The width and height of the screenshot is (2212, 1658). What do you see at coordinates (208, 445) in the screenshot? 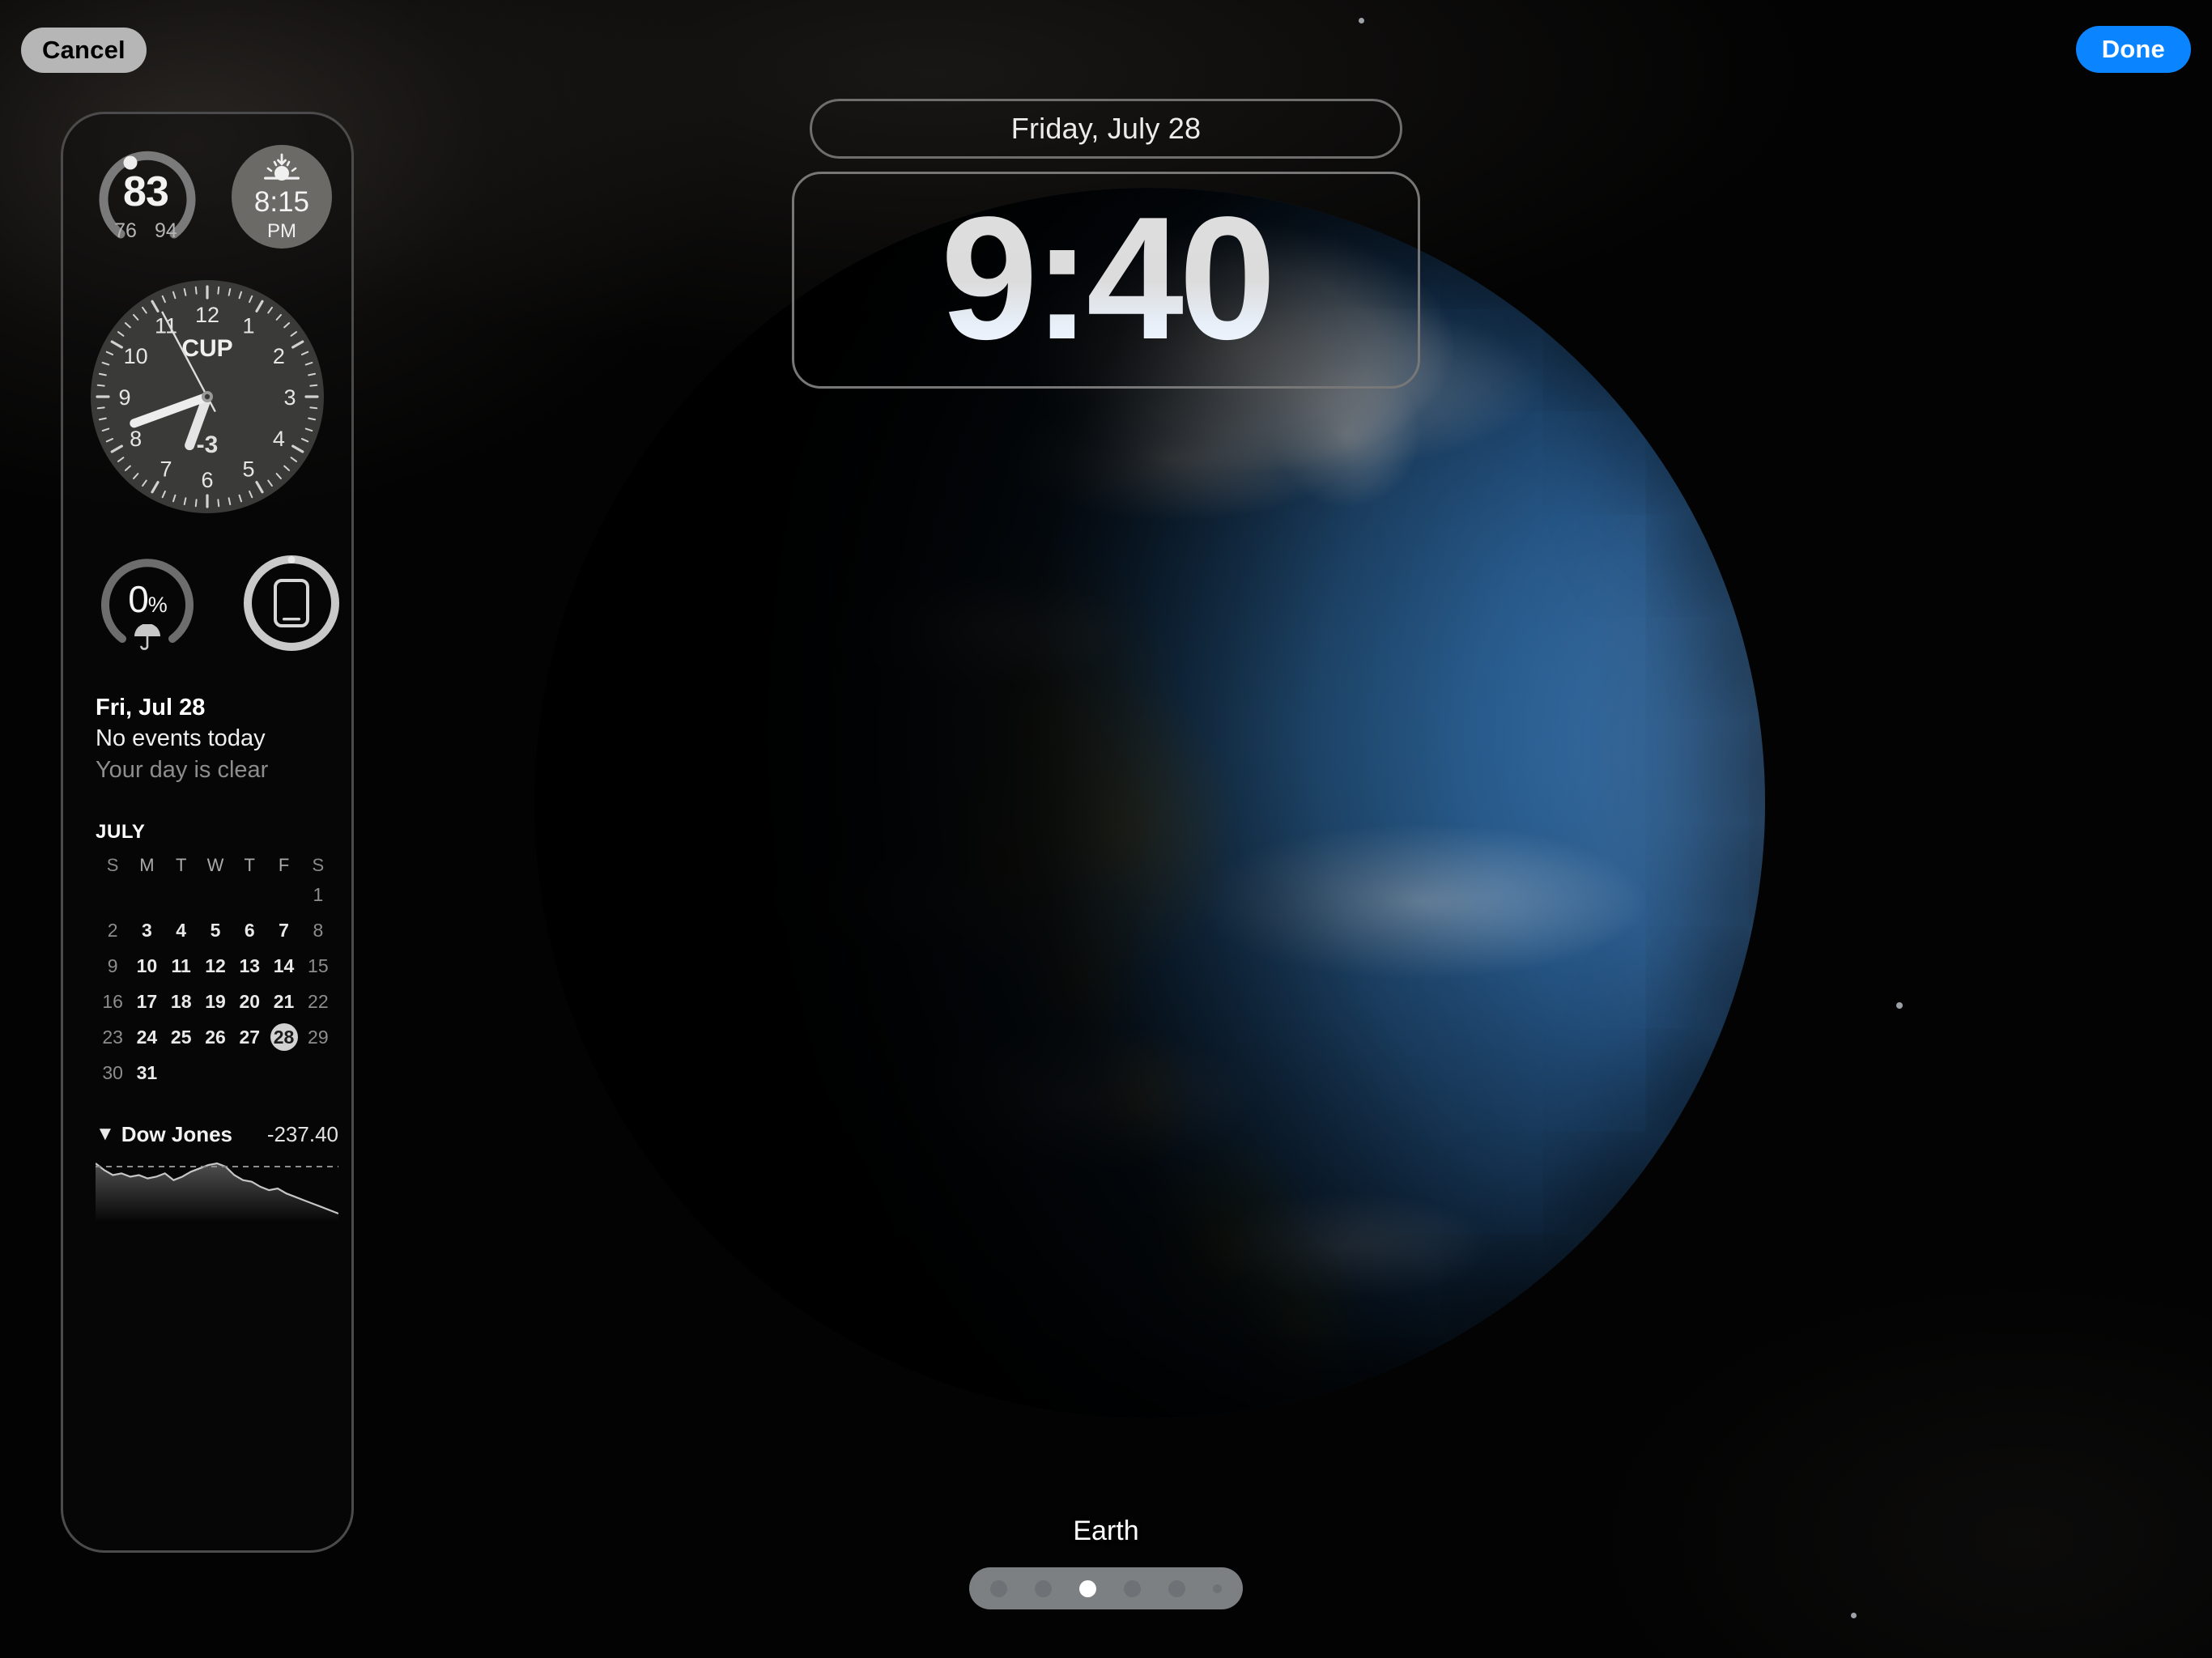
I see `world-clock-offset: -3` at bounding box center [208, 445].